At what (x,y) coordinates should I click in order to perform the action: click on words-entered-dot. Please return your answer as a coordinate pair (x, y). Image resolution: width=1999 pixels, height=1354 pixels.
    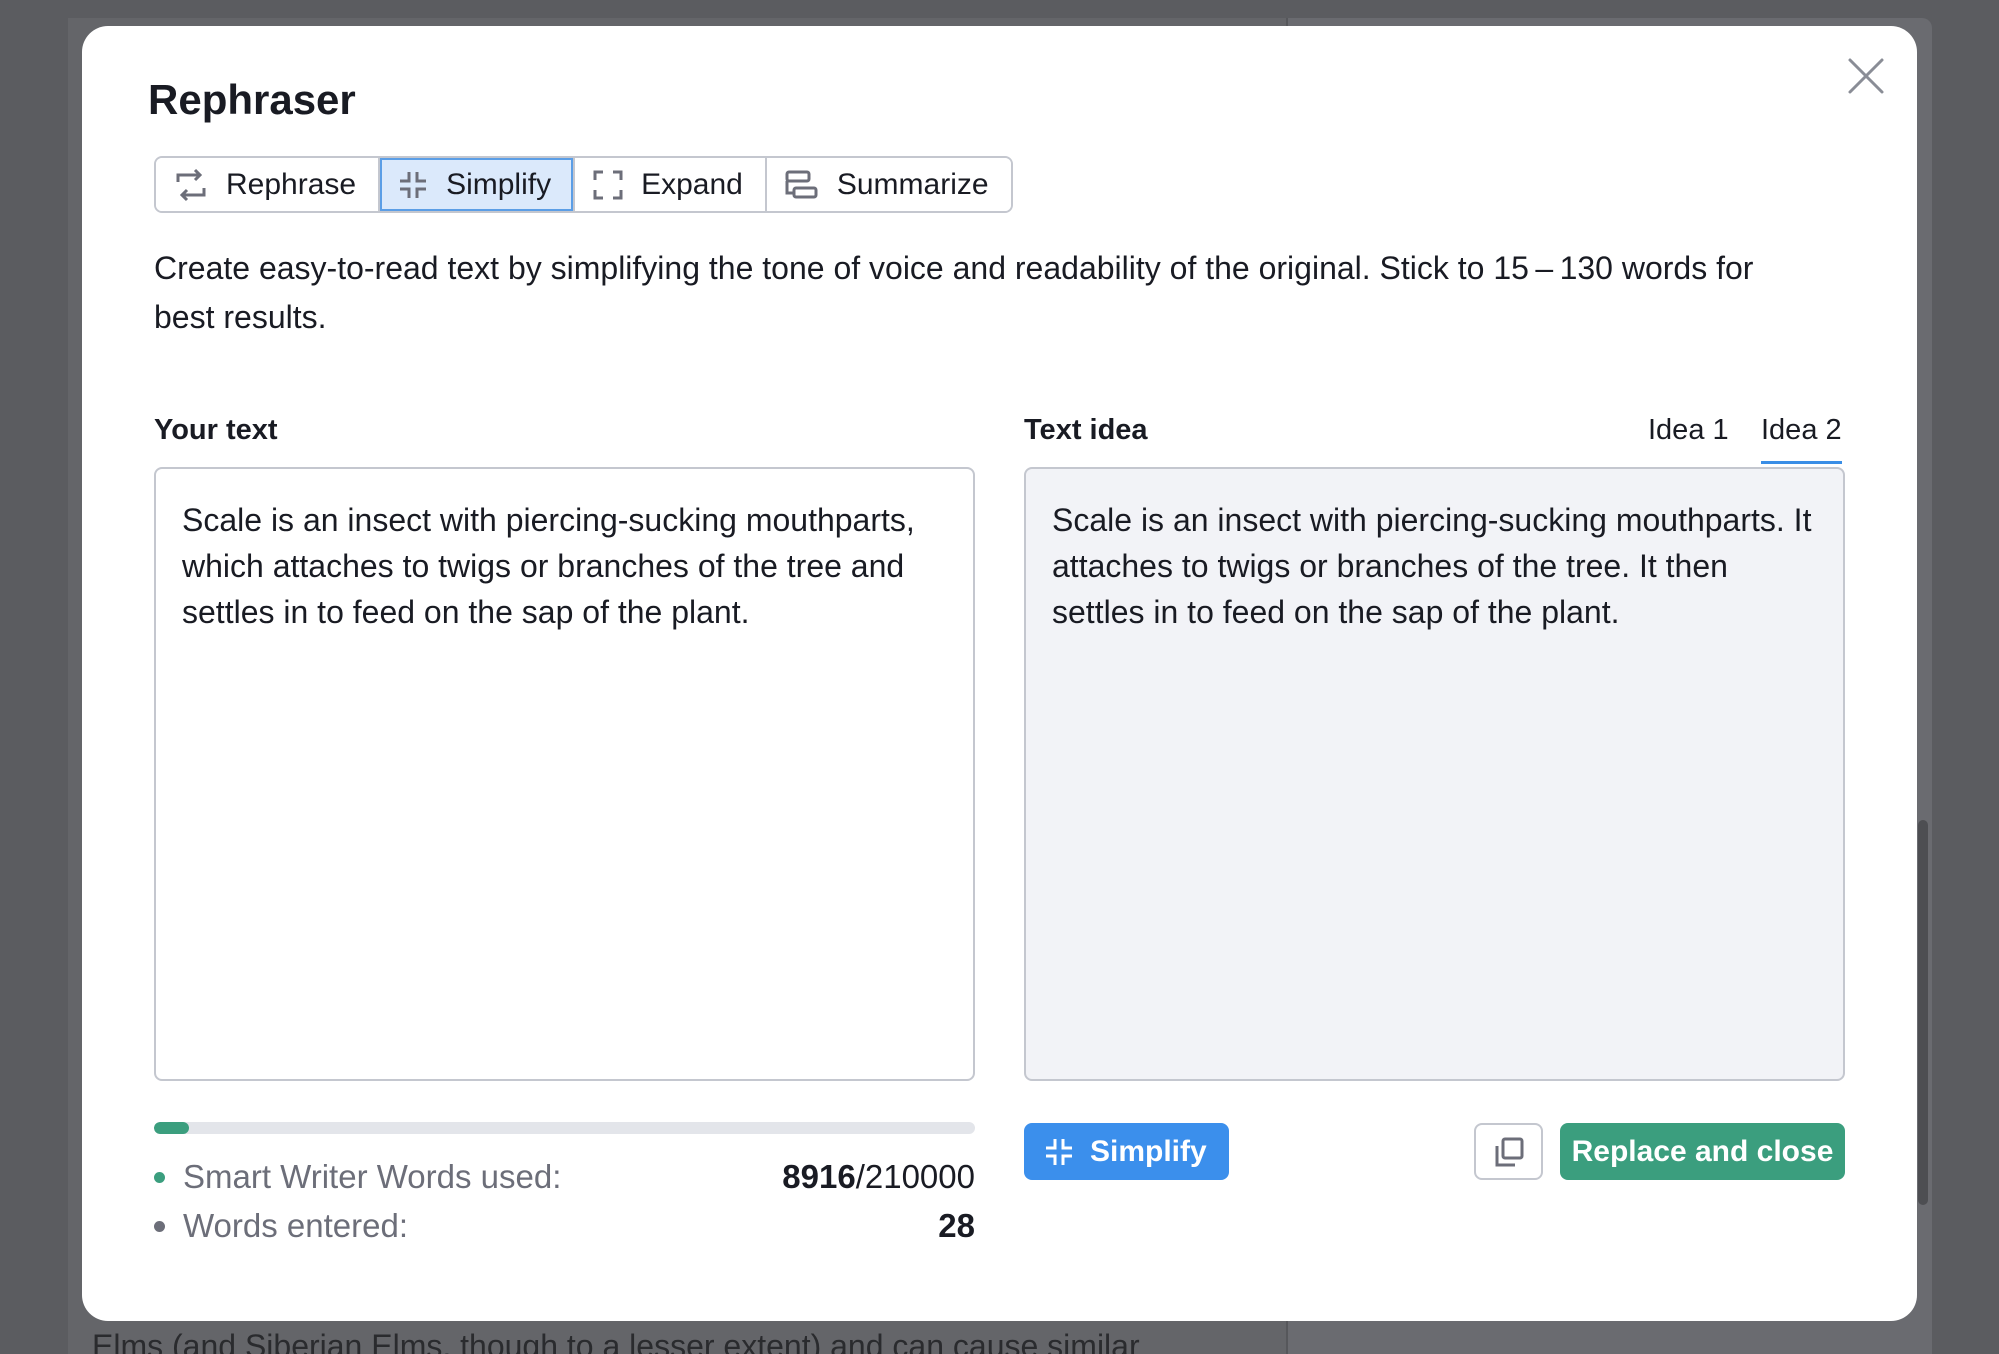
    Looking at the image, I should click on (159, 1226).